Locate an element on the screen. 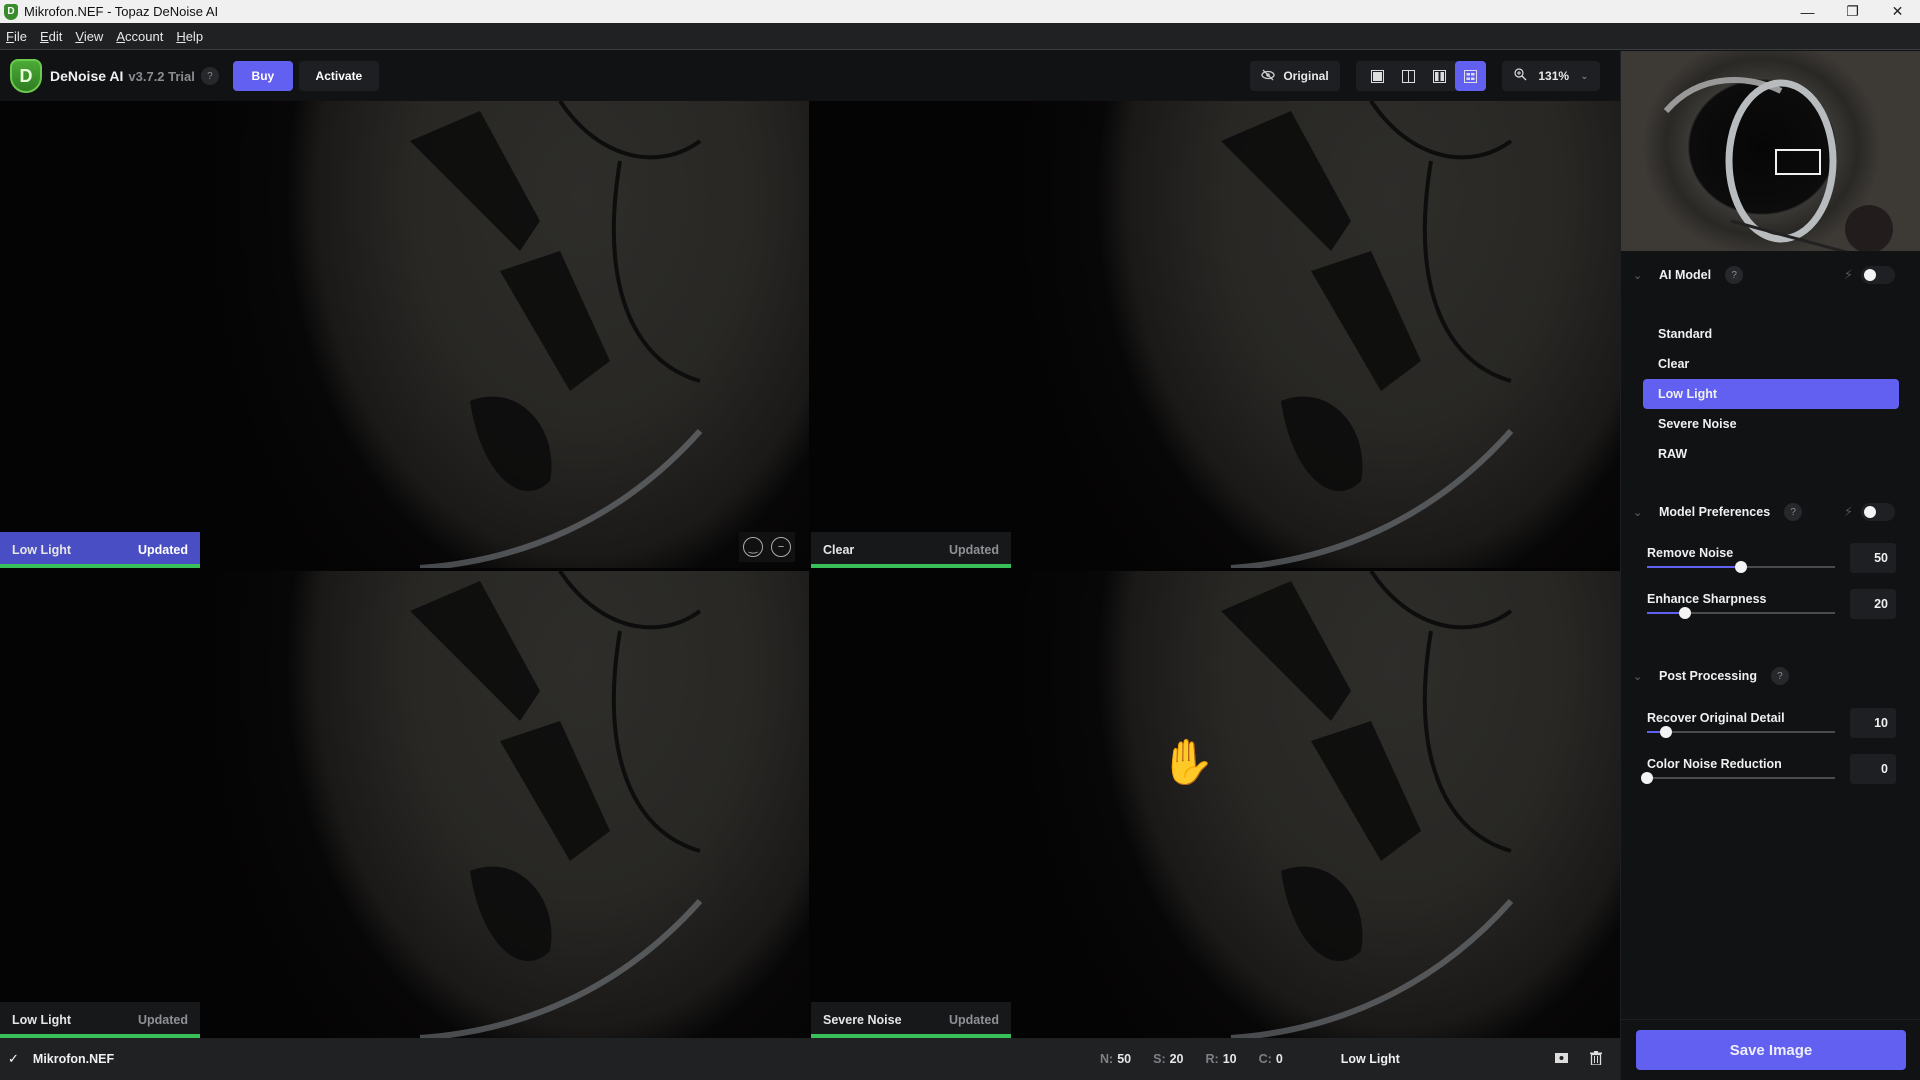 This screenshot has height=1080, width=1920. denoise-logo-icon: D is located at coordinates (26, 76).